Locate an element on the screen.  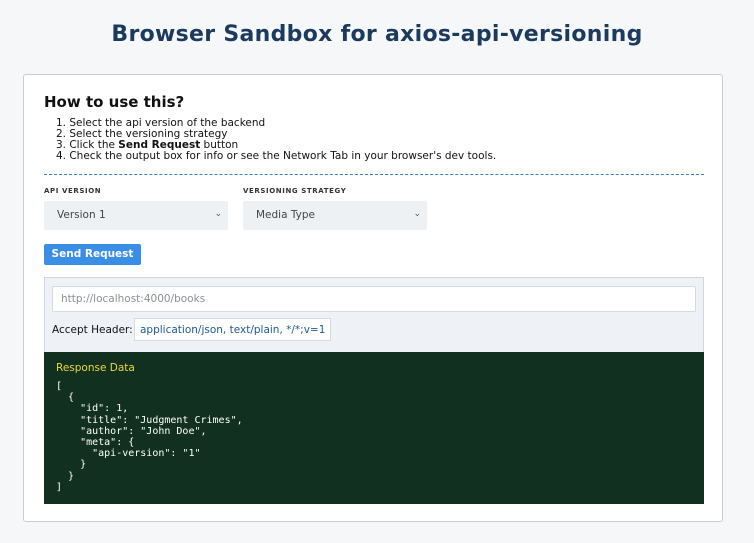
response-title: Response Data is located at coordinates (95, 368).